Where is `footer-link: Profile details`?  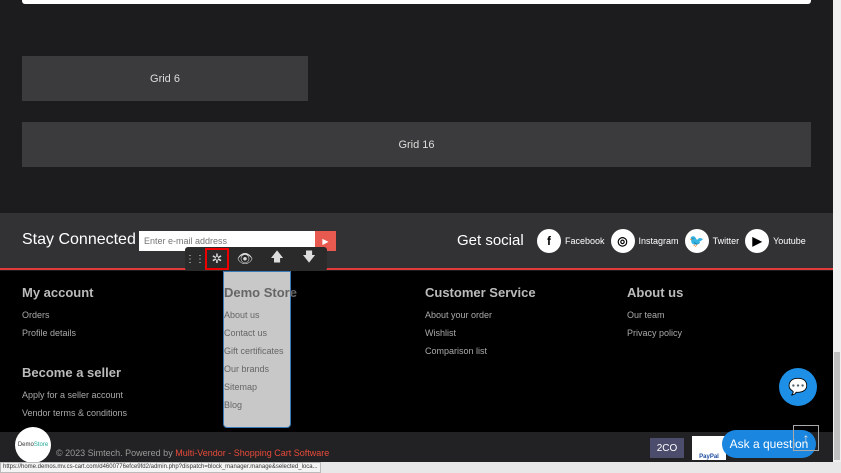
footer-link: Profile details is located at coordinates (58, 333).